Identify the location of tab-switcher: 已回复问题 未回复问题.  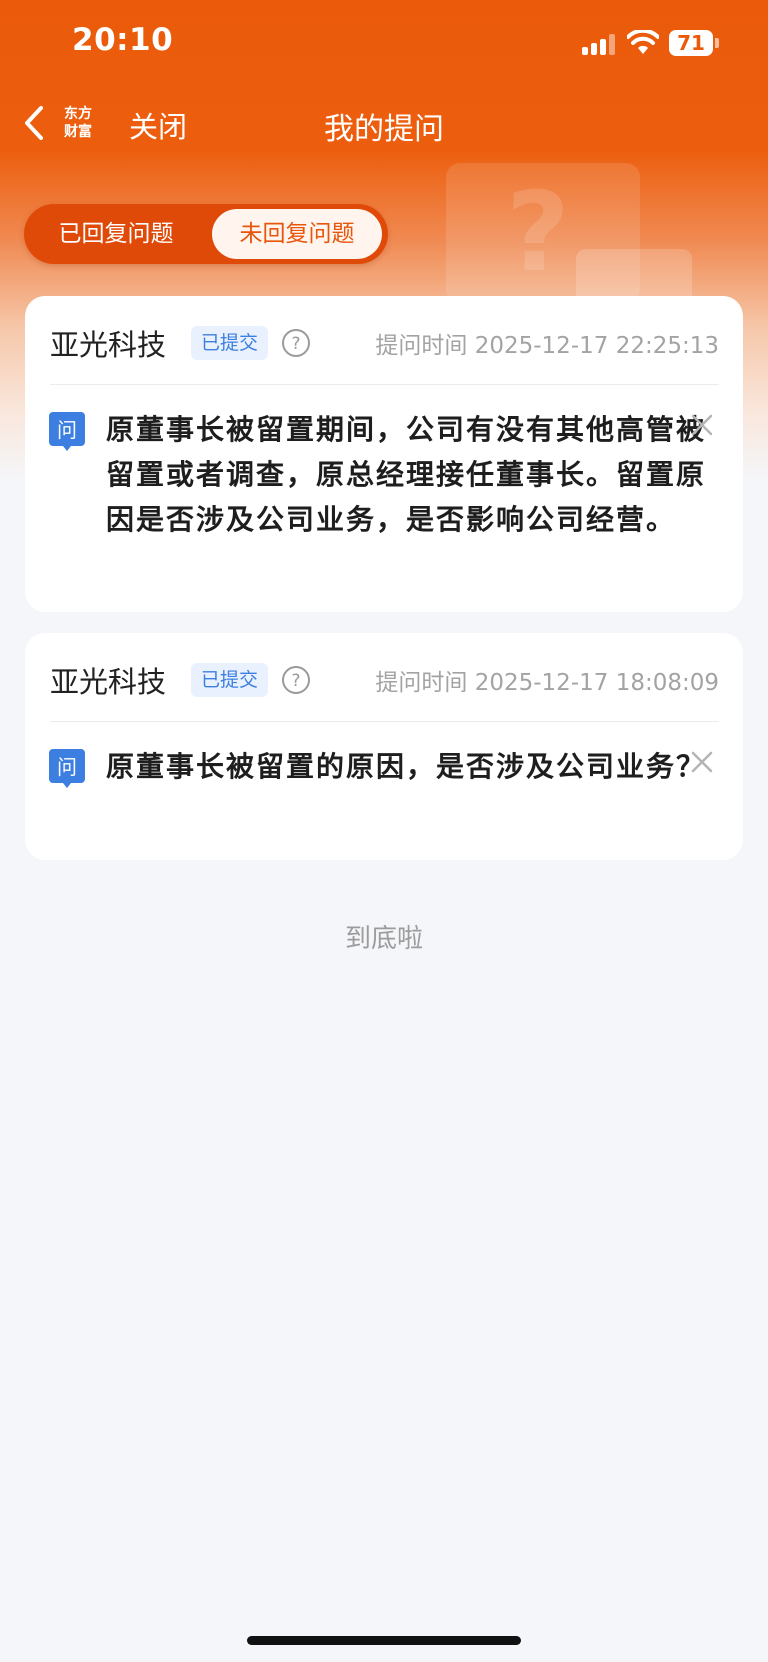
(206, 234).